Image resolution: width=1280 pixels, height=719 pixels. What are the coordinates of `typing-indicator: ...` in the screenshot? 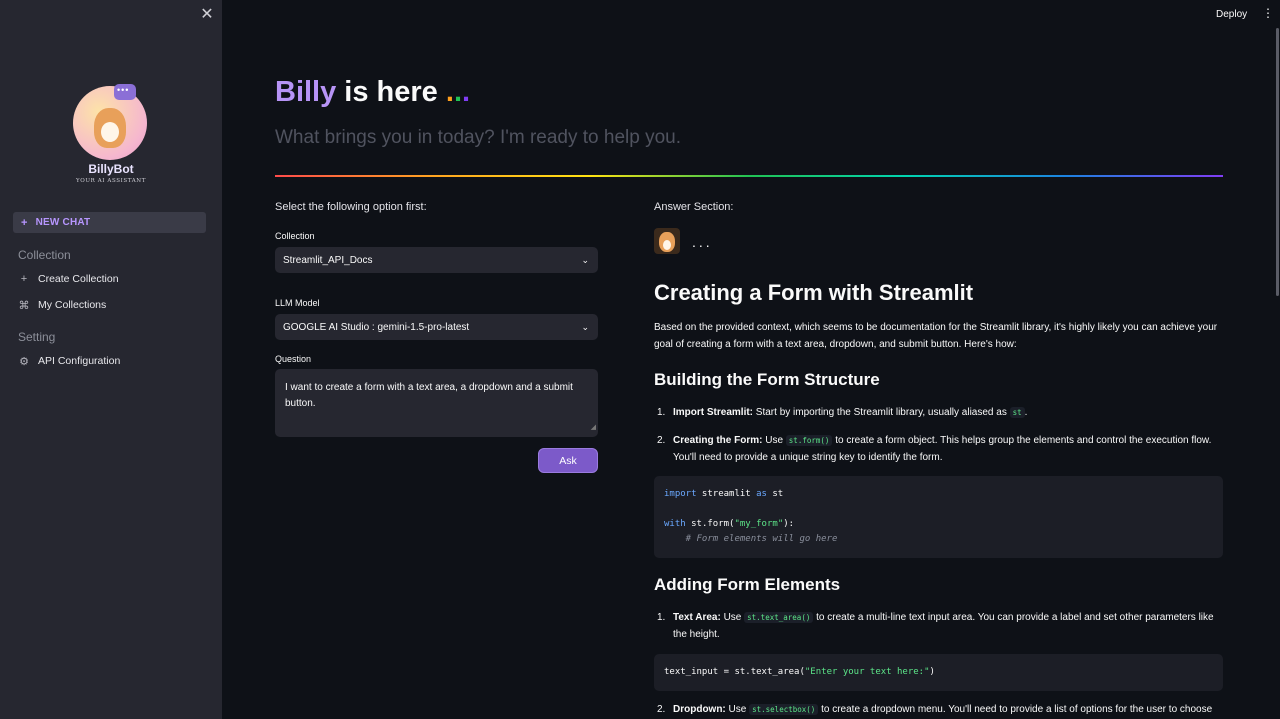 It's located at (702, 242).